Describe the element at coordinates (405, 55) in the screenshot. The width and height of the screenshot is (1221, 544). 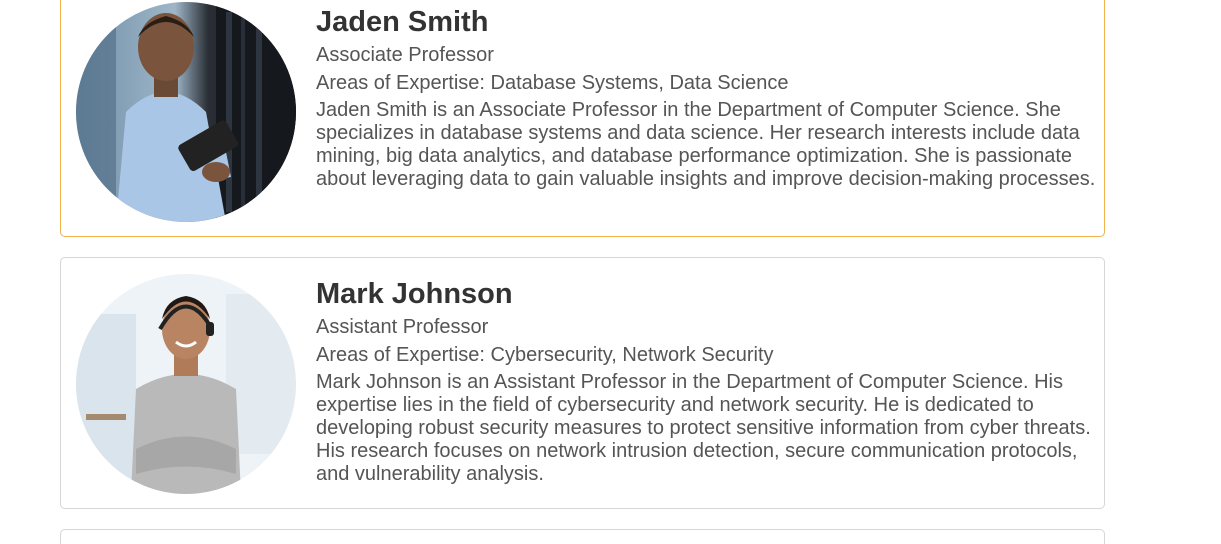
I see `faculty-title: Associate Professor` at that location.